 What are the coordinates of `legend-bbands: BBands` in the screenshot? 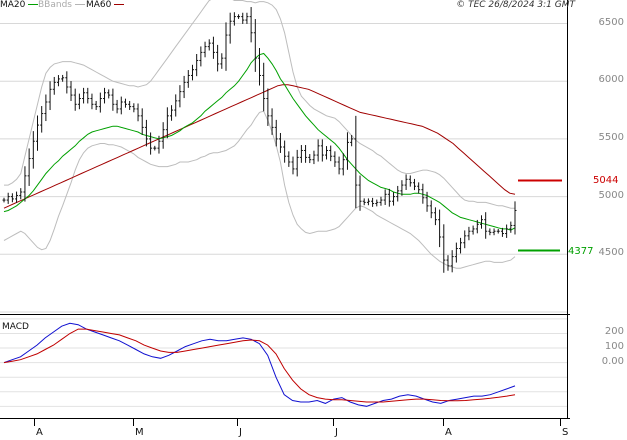 It's located at (61, 5).